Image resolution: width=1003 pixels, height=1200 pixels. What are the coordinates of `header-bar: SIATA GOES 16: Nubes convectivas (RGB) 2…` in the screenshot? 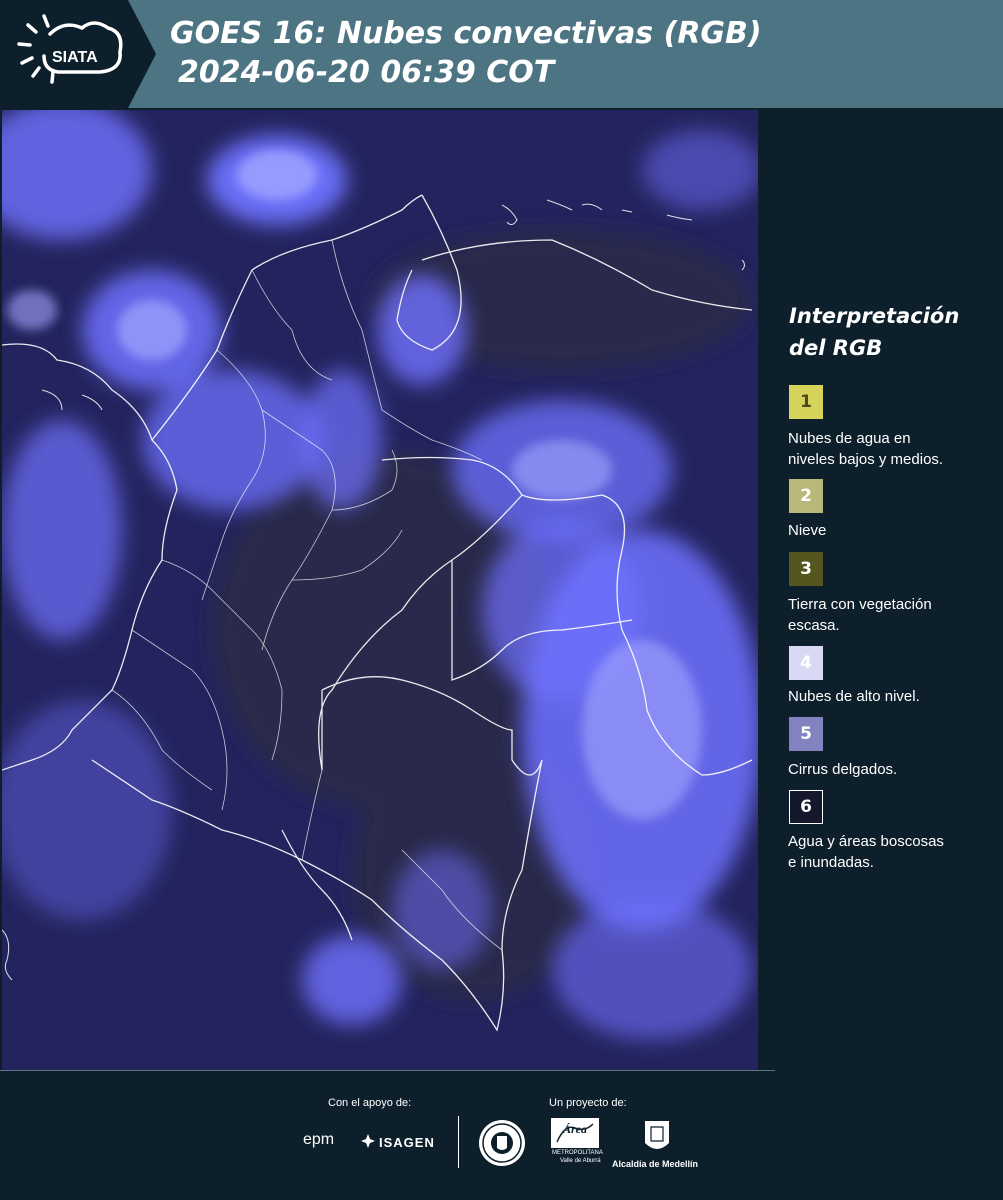 It's located at (501, 54).